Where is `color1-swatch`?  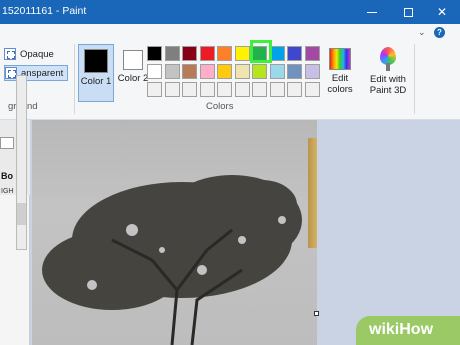
color1-swatch is located at coordinates (96, 61).